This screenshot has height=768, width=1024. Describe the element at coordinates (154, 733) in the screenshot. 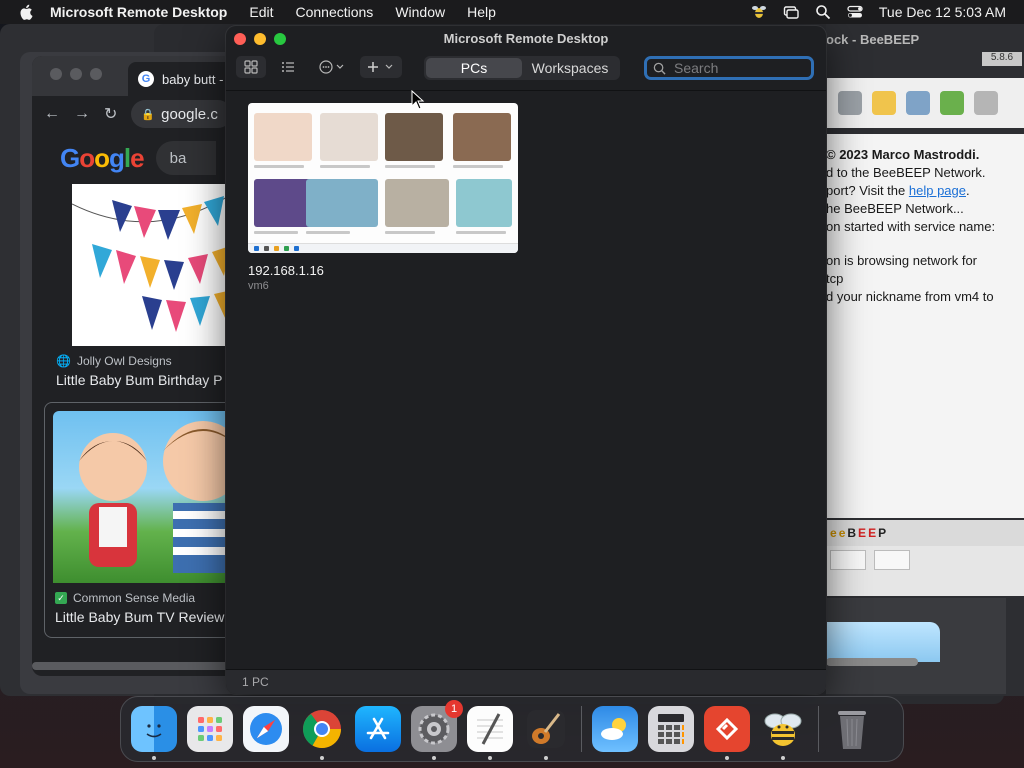

I see `dock-finder` at that location.